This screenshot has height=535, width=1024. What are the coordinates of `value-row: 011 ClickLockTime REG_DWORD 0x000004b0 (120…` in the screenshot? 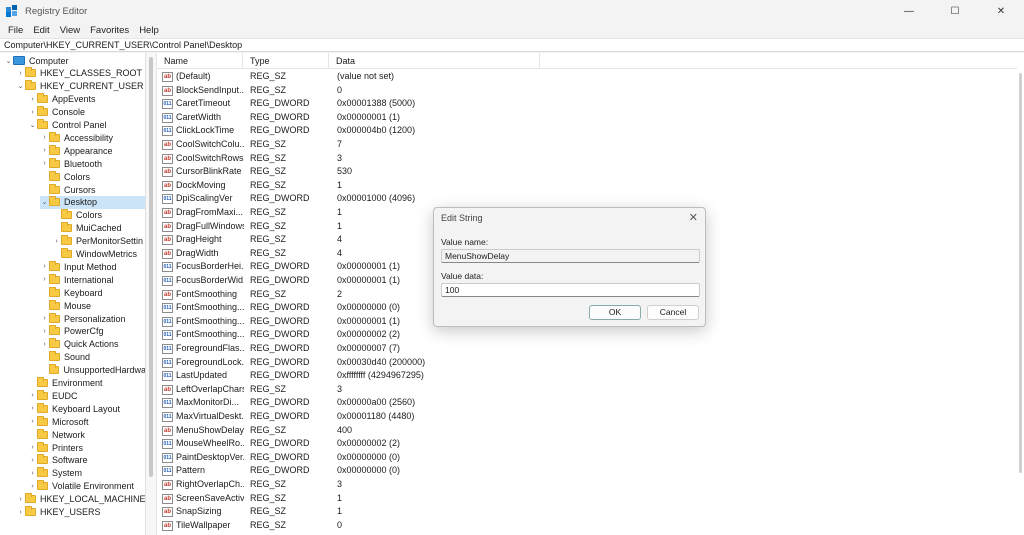 It's located at (590, 131).